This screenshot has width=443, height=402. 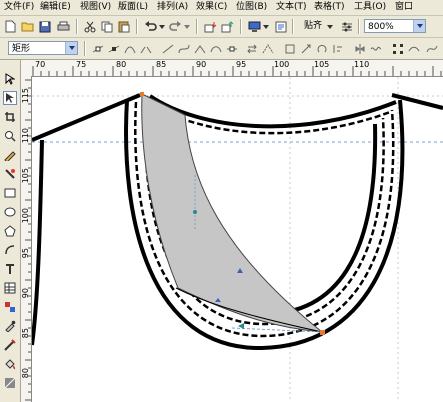 I want to click on pick-tool-icon, so click(x=10, y=79).